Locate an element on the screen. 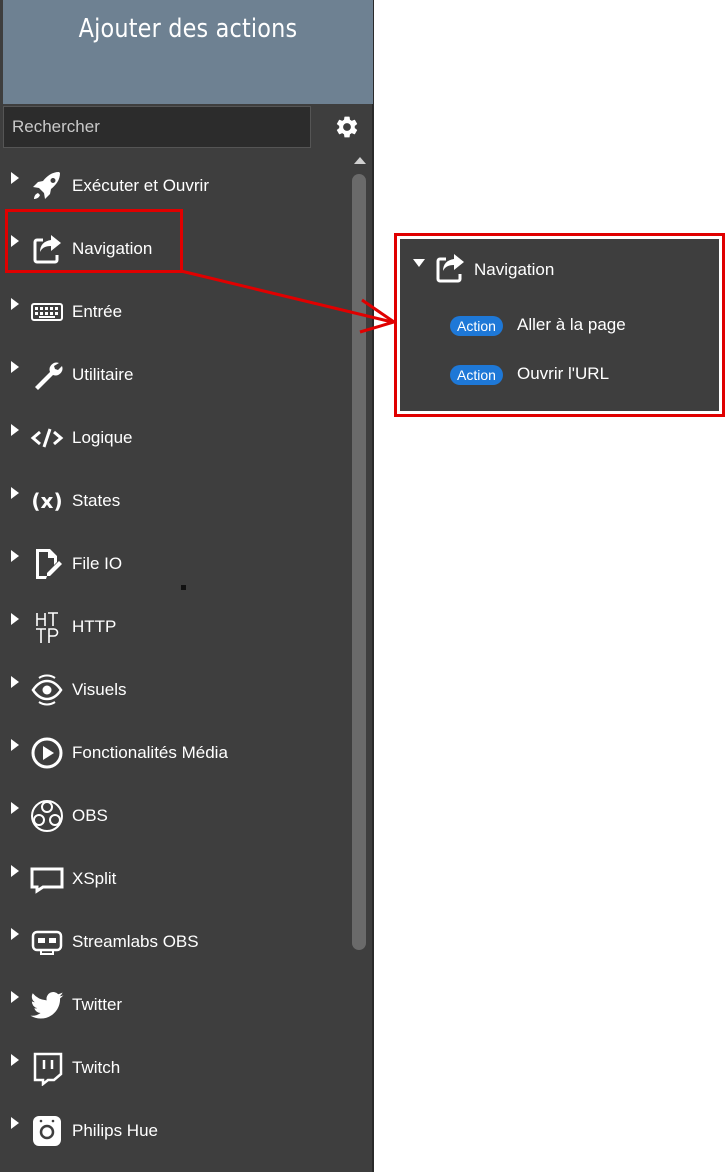  category-label: Utilitaire is located at coordinates (103, 374).